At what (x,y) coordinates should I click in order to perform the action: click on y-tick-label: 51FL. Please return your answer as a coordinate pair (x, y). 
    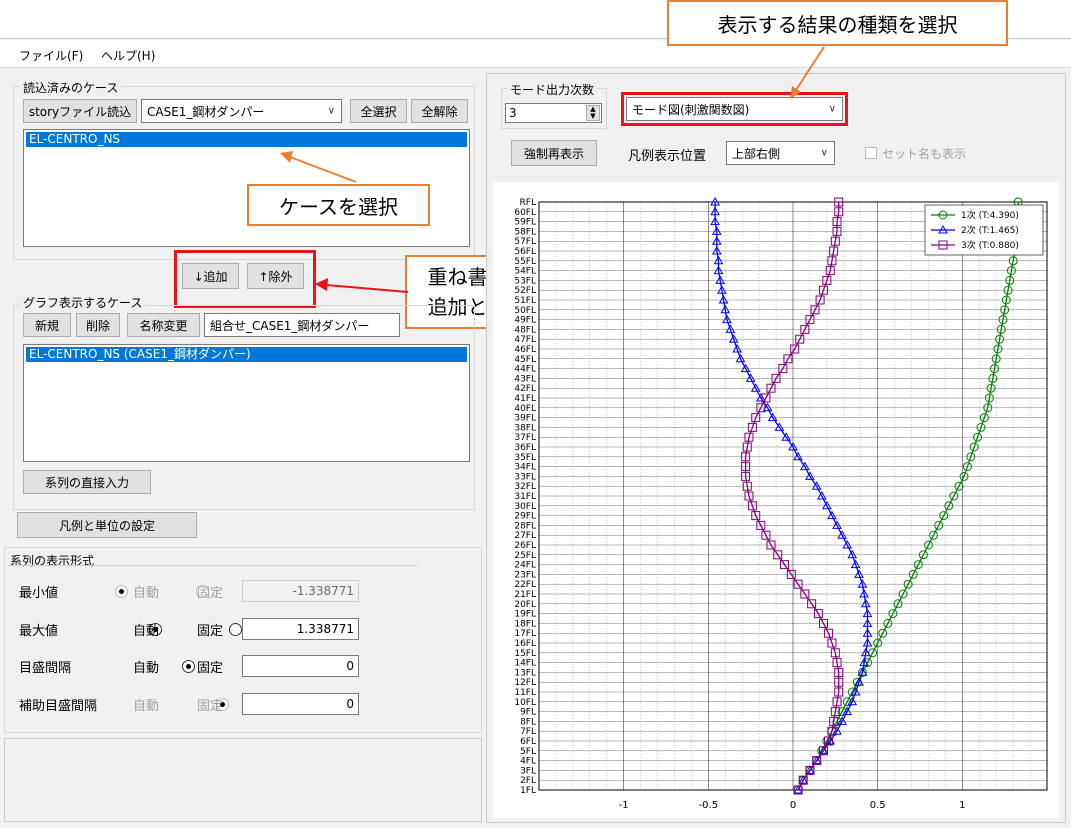
    Looking at the image, I should click on (525, 301).